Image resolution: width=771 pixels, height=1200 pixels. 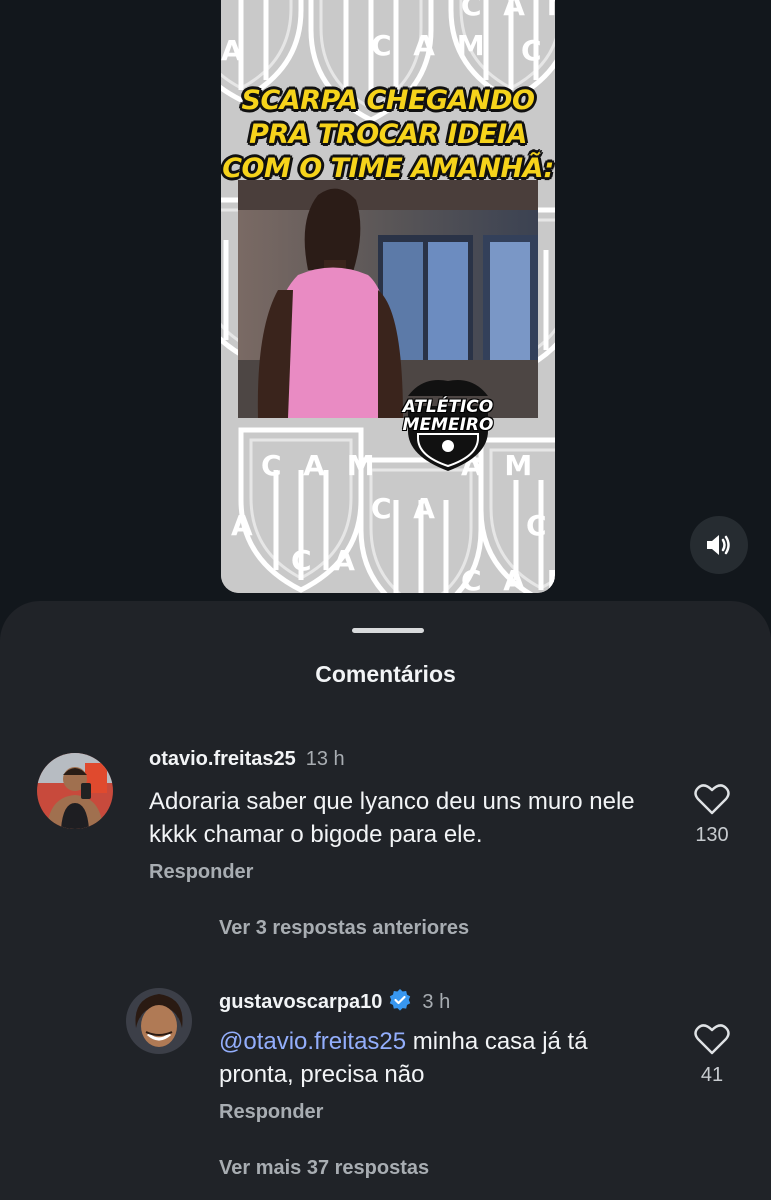 I want to click on comment-meta: otavio.freitas25 13 h, so click(x=247, y=759).